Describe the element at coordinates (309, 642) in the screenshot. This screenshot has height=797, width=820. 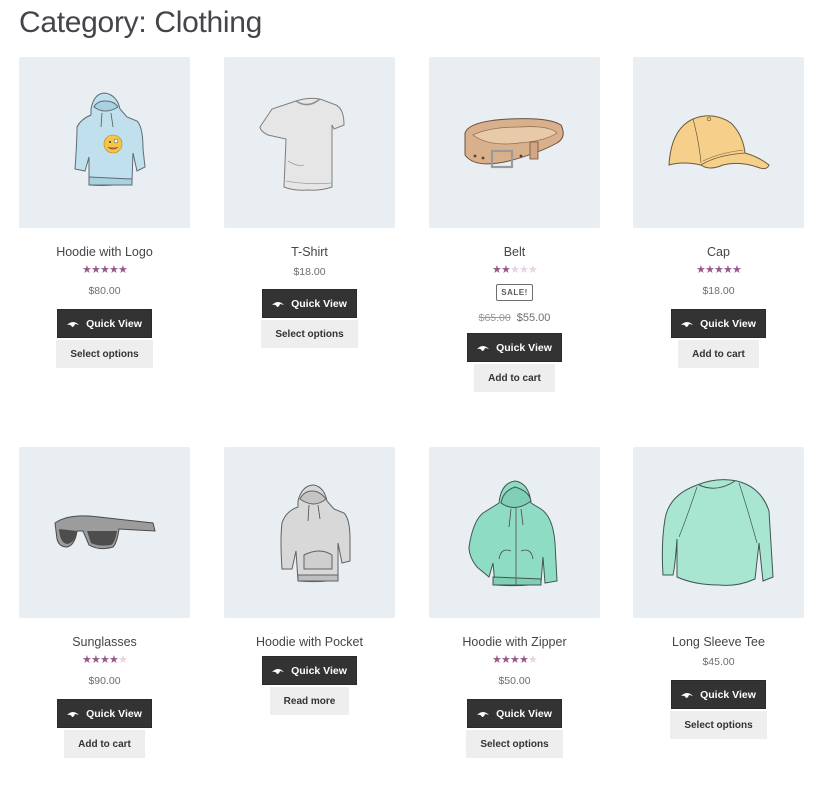
I see `product-name: Hoodie with Pocket` at that location.